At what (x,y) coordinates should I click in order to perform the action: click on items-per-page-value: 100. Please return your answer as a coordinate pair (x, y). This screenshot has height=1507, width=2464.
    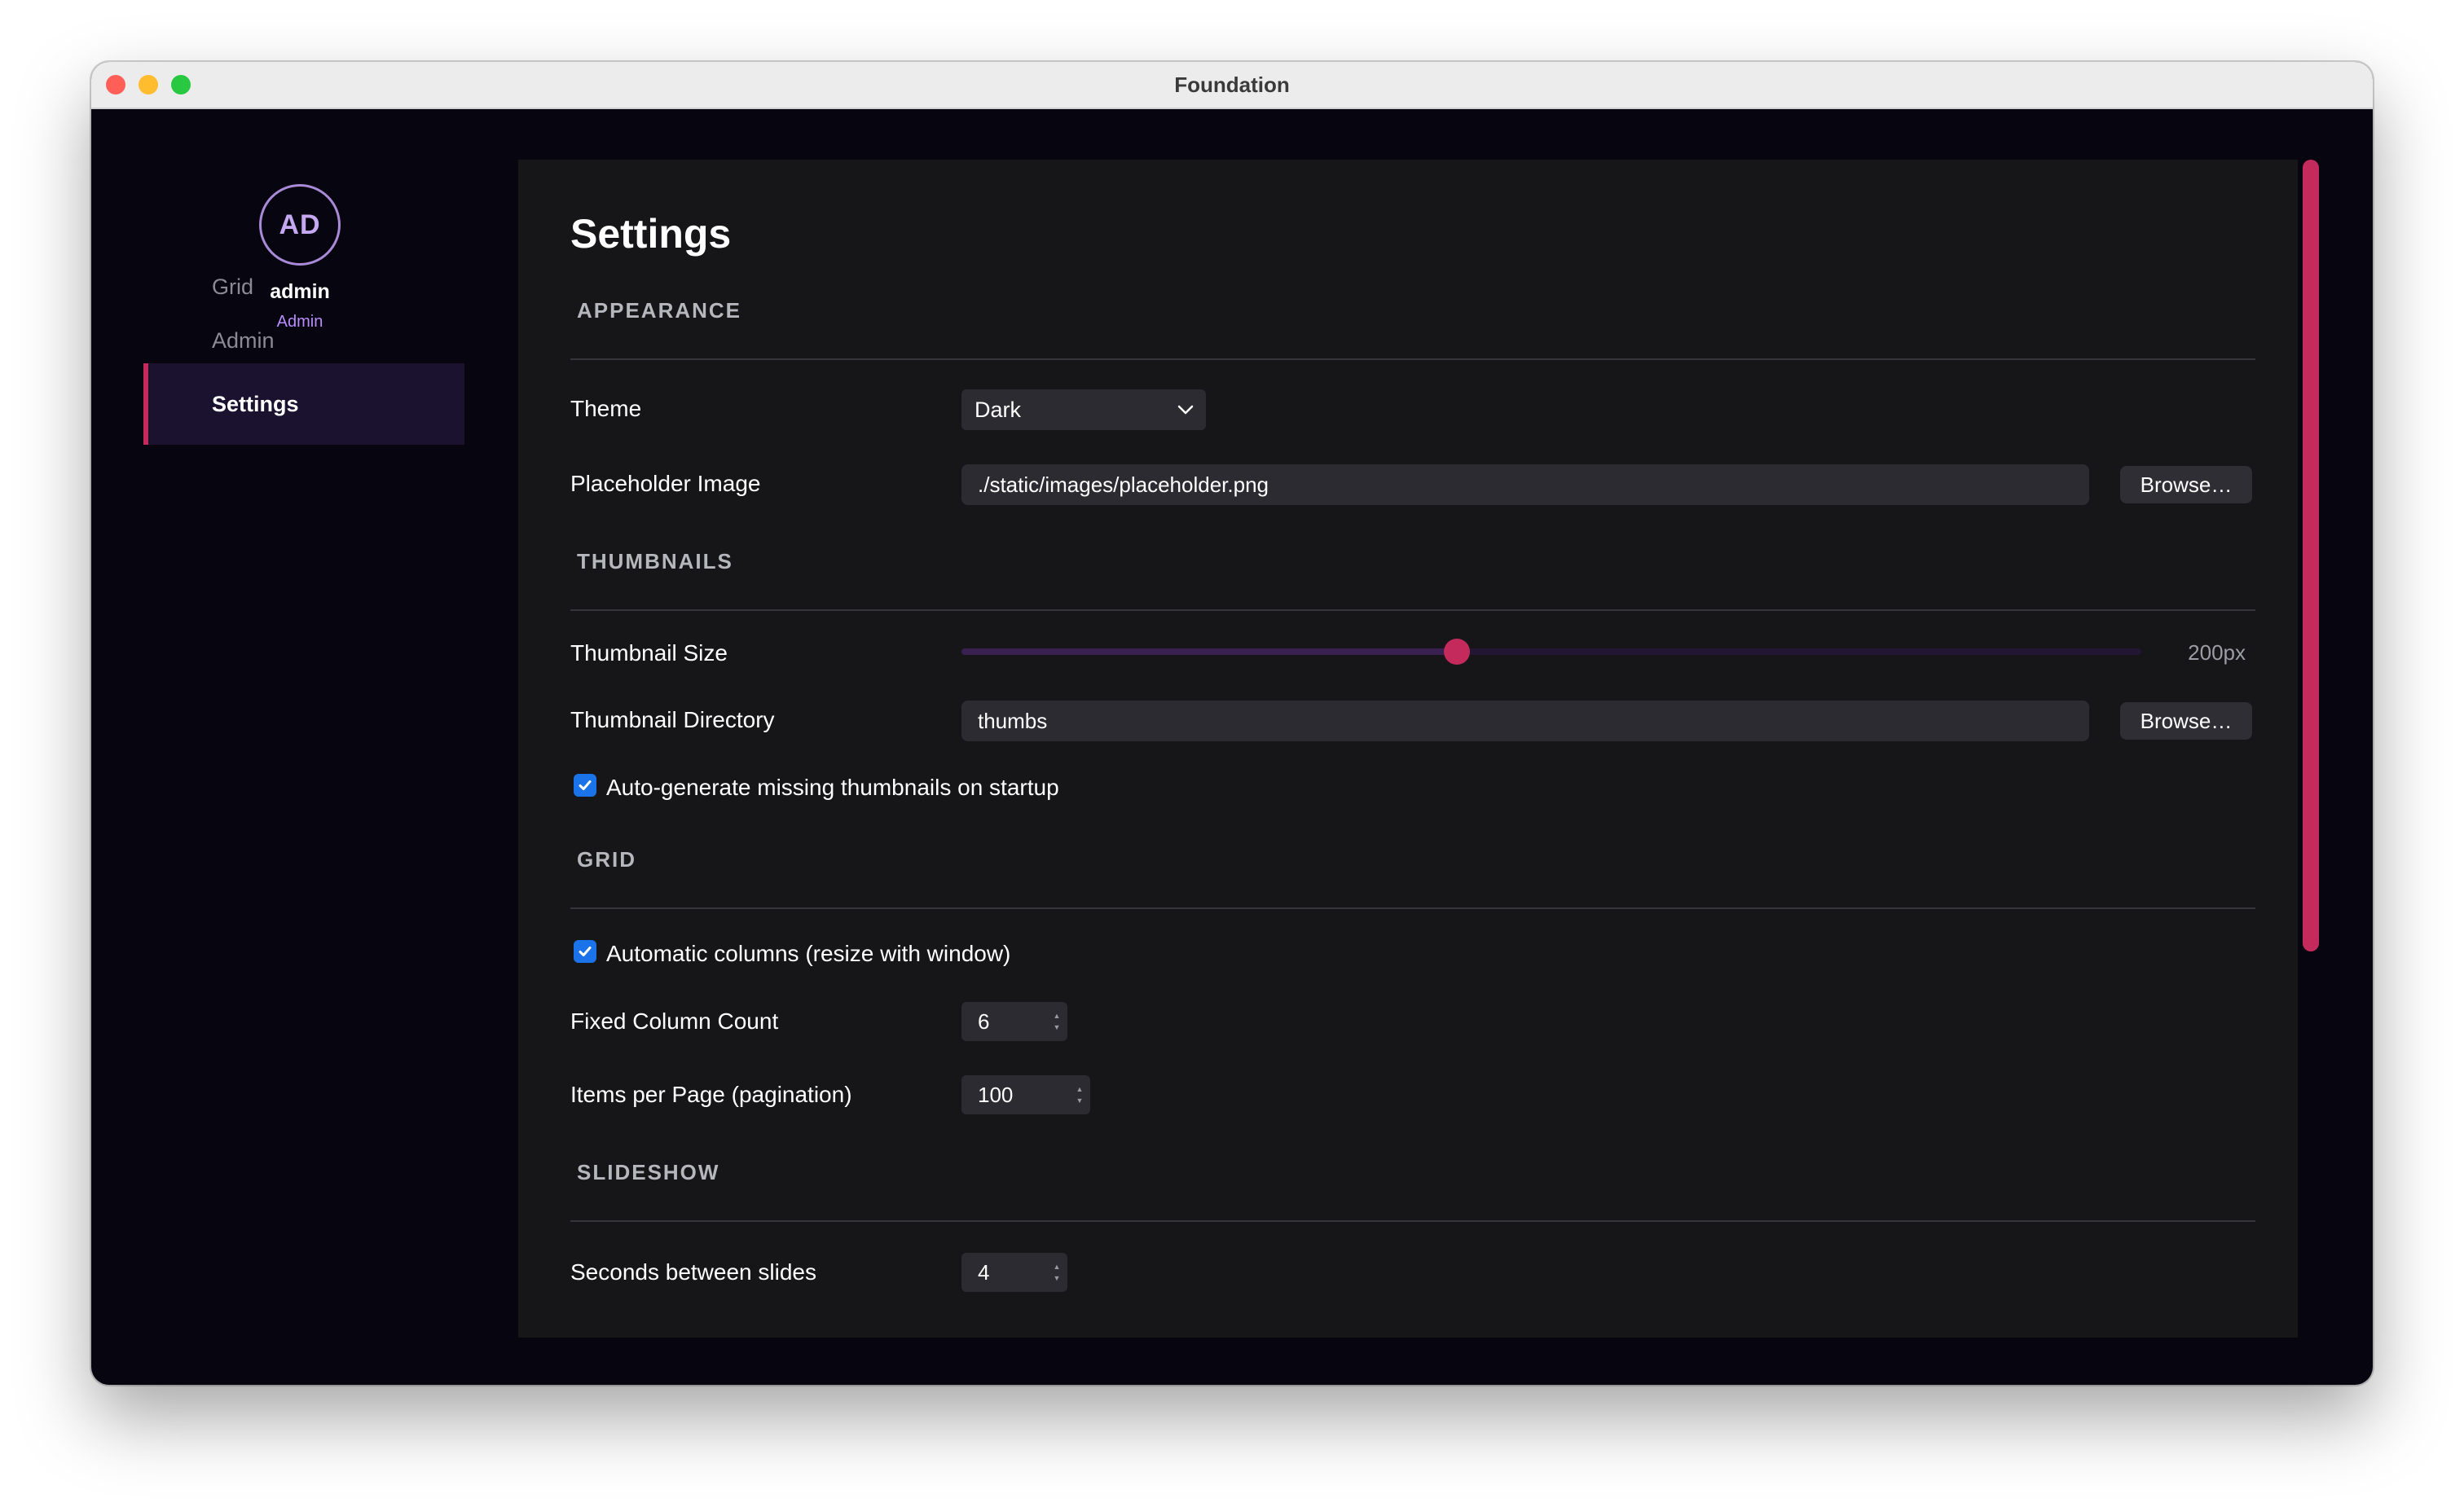
    Looking at the image, I should click on (996, 1094).